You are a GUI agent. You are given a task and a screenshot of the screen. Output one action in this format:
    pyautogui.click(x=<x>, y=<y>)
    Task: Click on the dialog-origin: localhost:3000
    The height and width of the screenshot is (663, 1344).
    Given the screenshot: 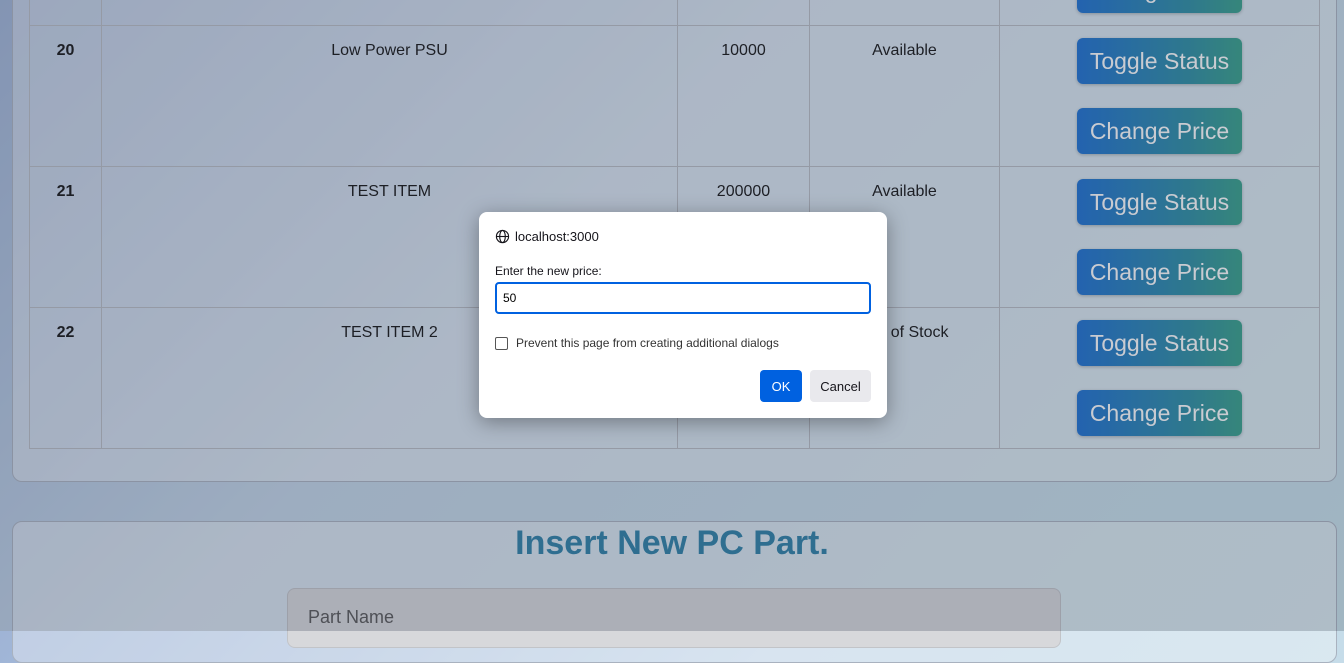 What is the action you would take?
    pyautogui.click(x=547, y=236)
    